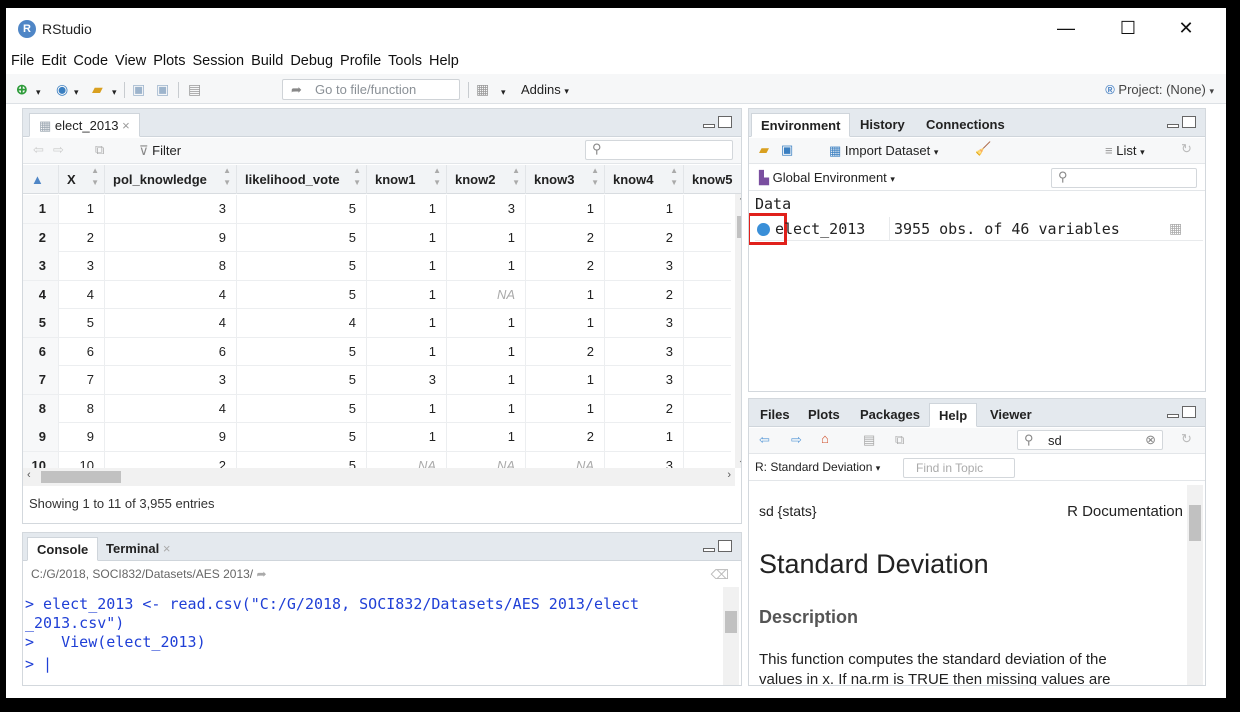  Describe the element at coordinates (787, 150) in the screenshot. I see `save-workspace-icon: ▣` at that location.